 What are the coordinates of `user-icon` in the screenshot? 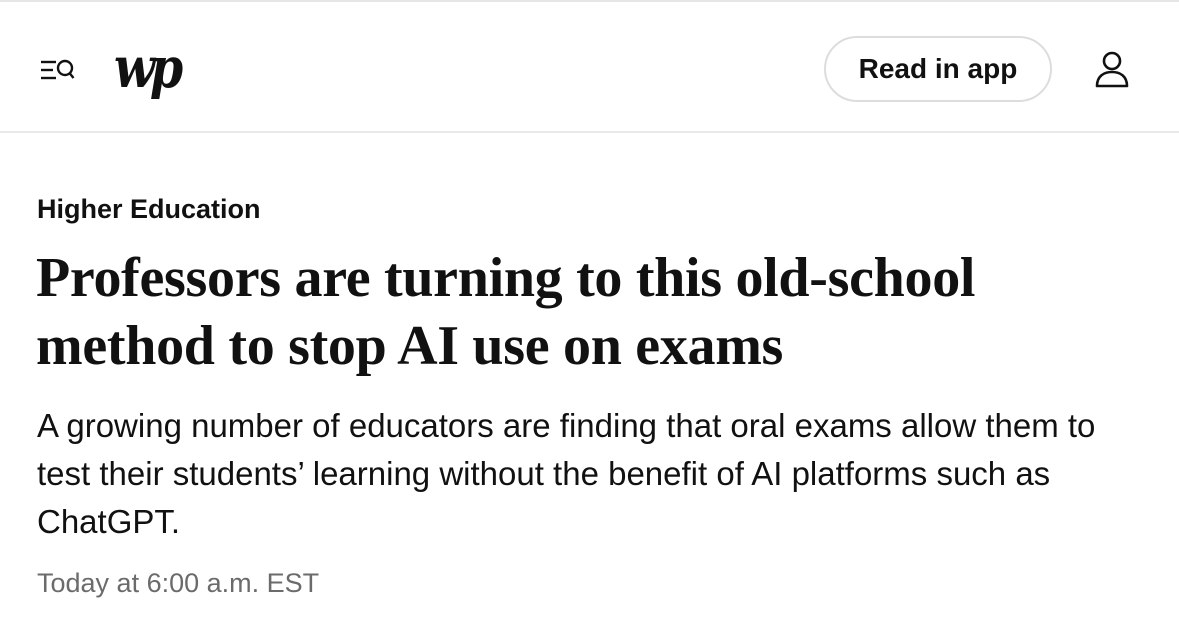 It's located at (1112, 70).